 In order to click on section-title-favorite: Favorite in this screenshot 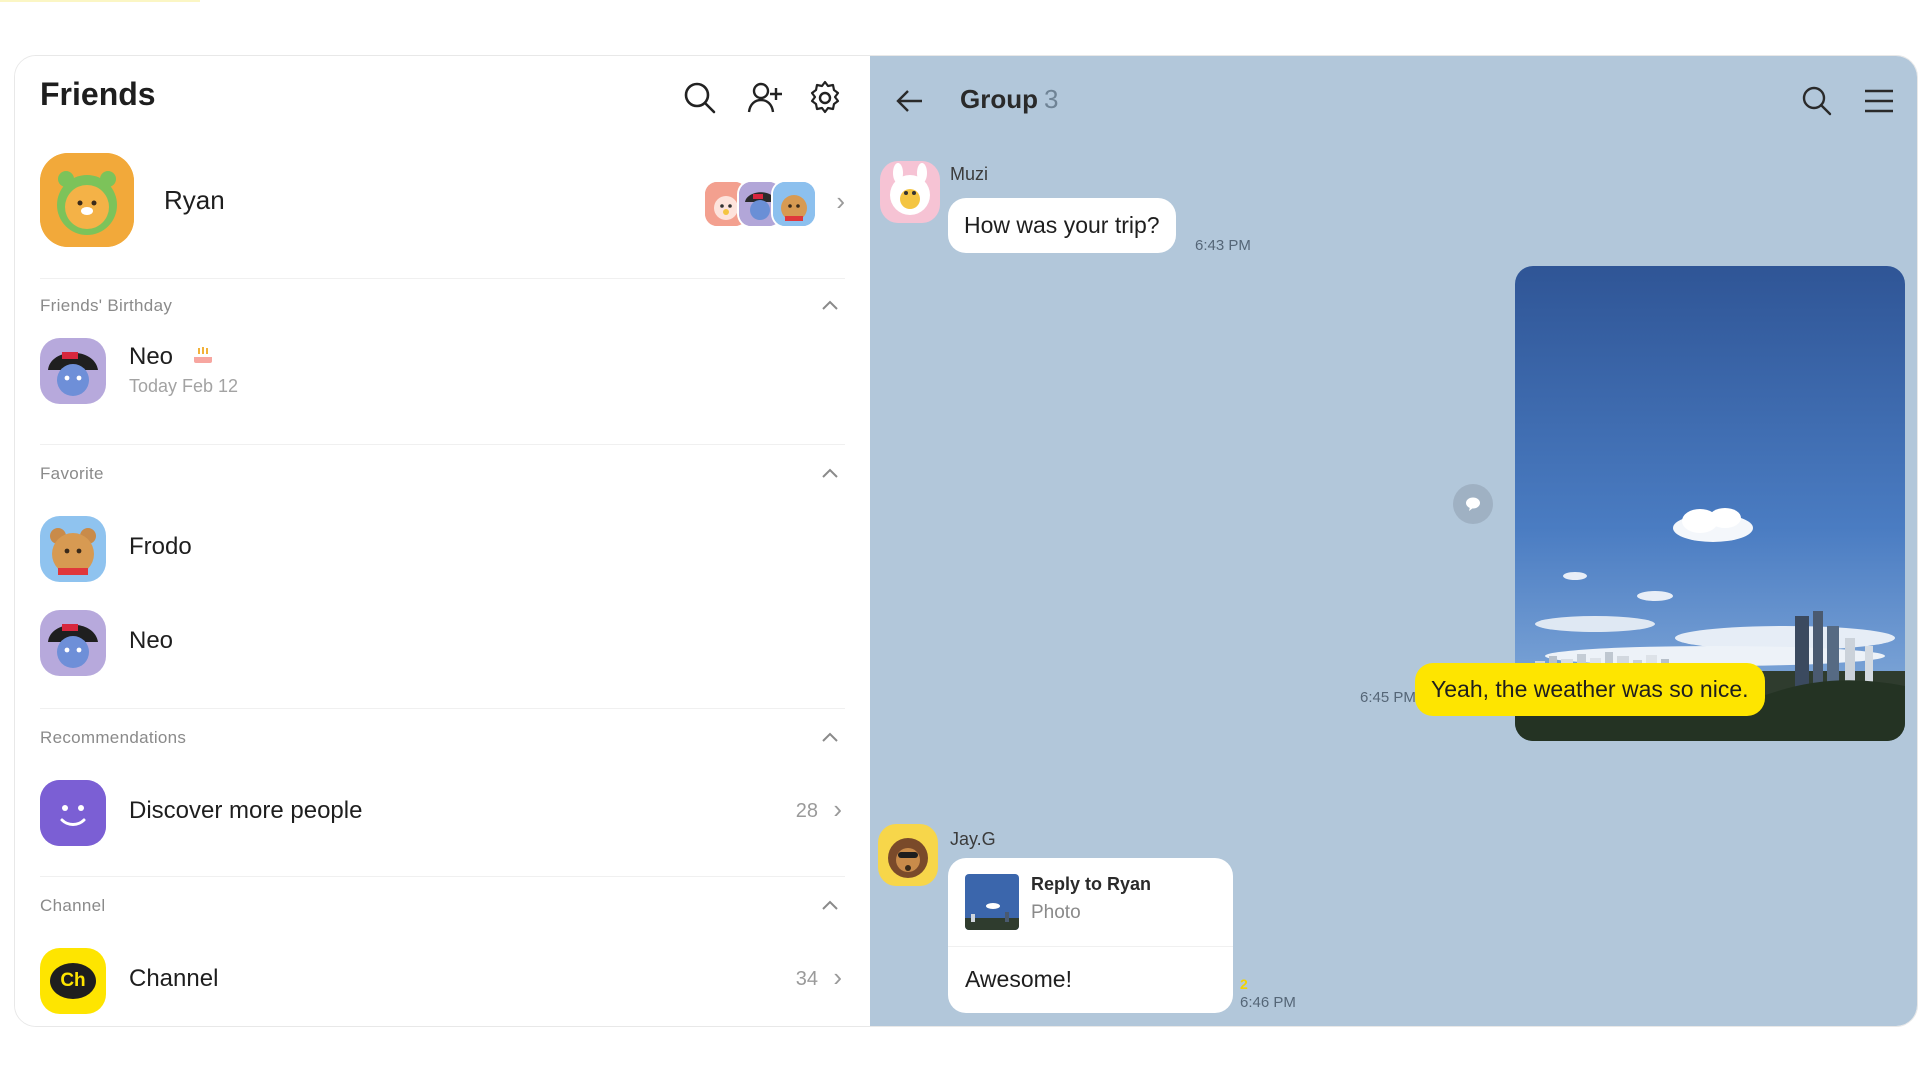, I will do `click(72, 473)`.